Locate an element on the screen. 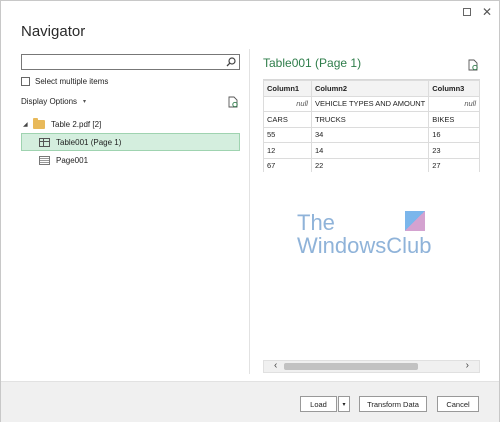 The width and height of the screenshot is (500, 422). search-input is located at coordinates (130, 62).